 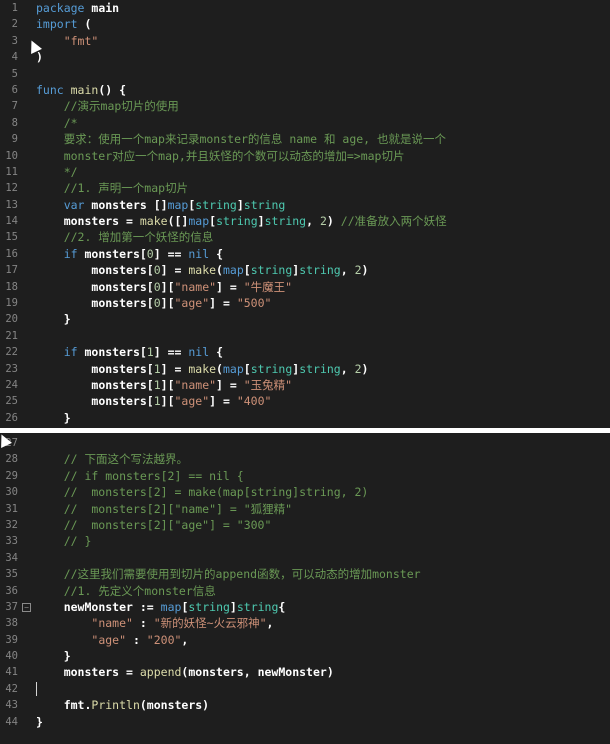 What do you see at coordinates (11, 221) in the screenshot?
I see `line-number: 14` at bounding box center [11, 221].